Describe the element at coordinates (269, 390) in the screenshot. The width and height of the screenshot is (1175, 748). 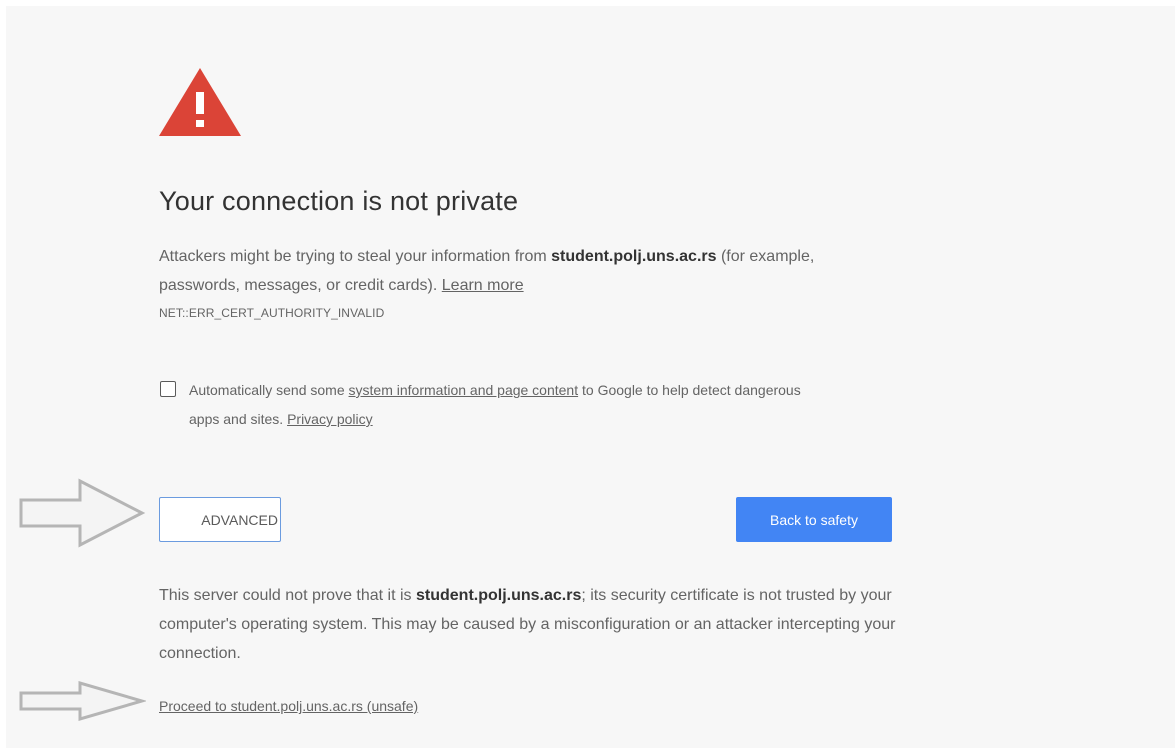
I see `opt-in-text: Automatically send some` at that location.